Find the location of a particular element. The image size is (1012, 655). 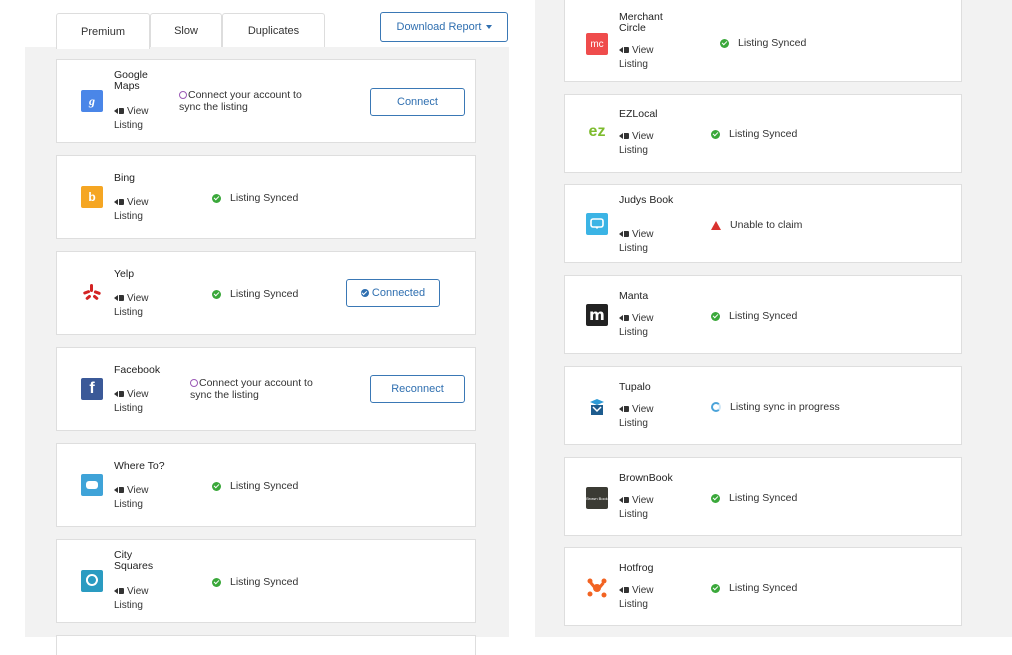

facebook-logo-icon: f is located at coordinates (92, 389).